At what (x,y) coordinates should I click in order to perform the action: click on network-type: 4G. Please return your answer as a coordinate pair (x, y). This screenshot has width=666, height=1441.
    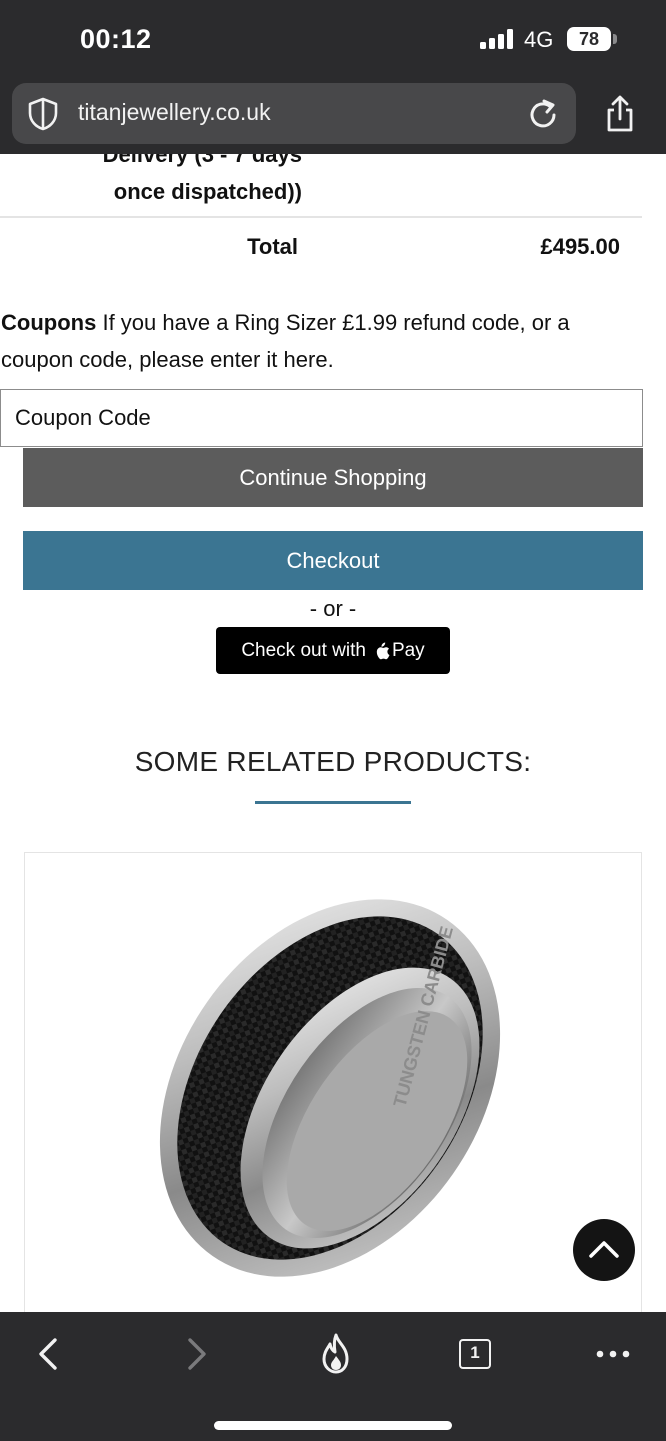
    Looking at the image, I should click on (539, 39).